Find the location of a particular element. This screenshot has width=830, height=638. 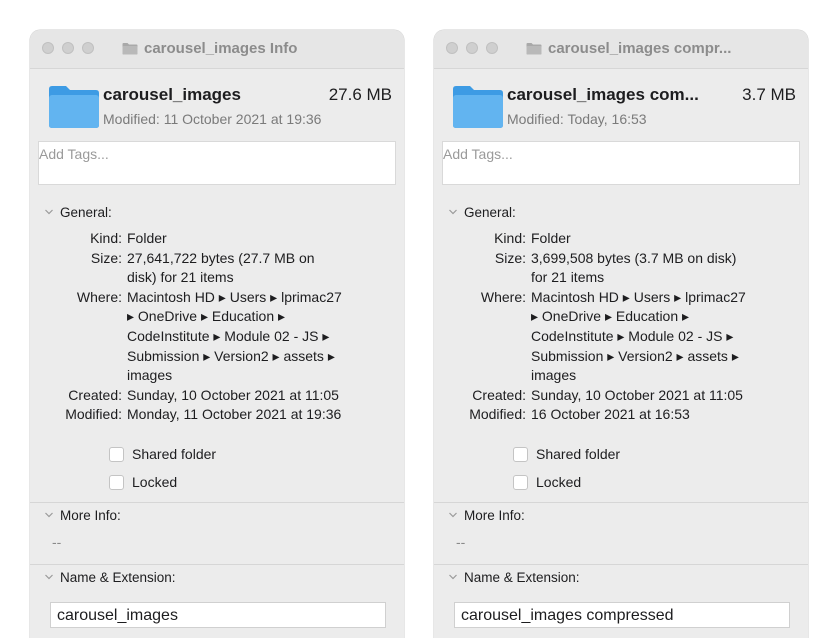

modified-summary: Modified: Today, 16:53 is located at coordinates (577, 119).